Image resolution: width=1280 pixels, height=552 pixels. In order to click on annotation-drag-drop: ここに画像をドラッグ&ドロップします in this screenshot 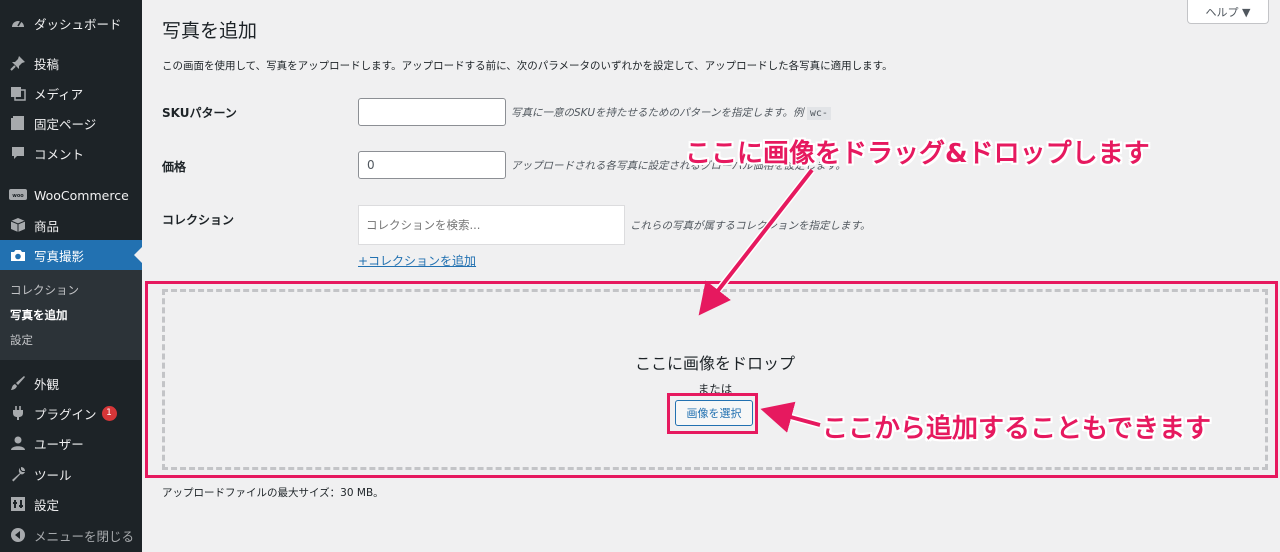, I will do `click(917, 154)`.